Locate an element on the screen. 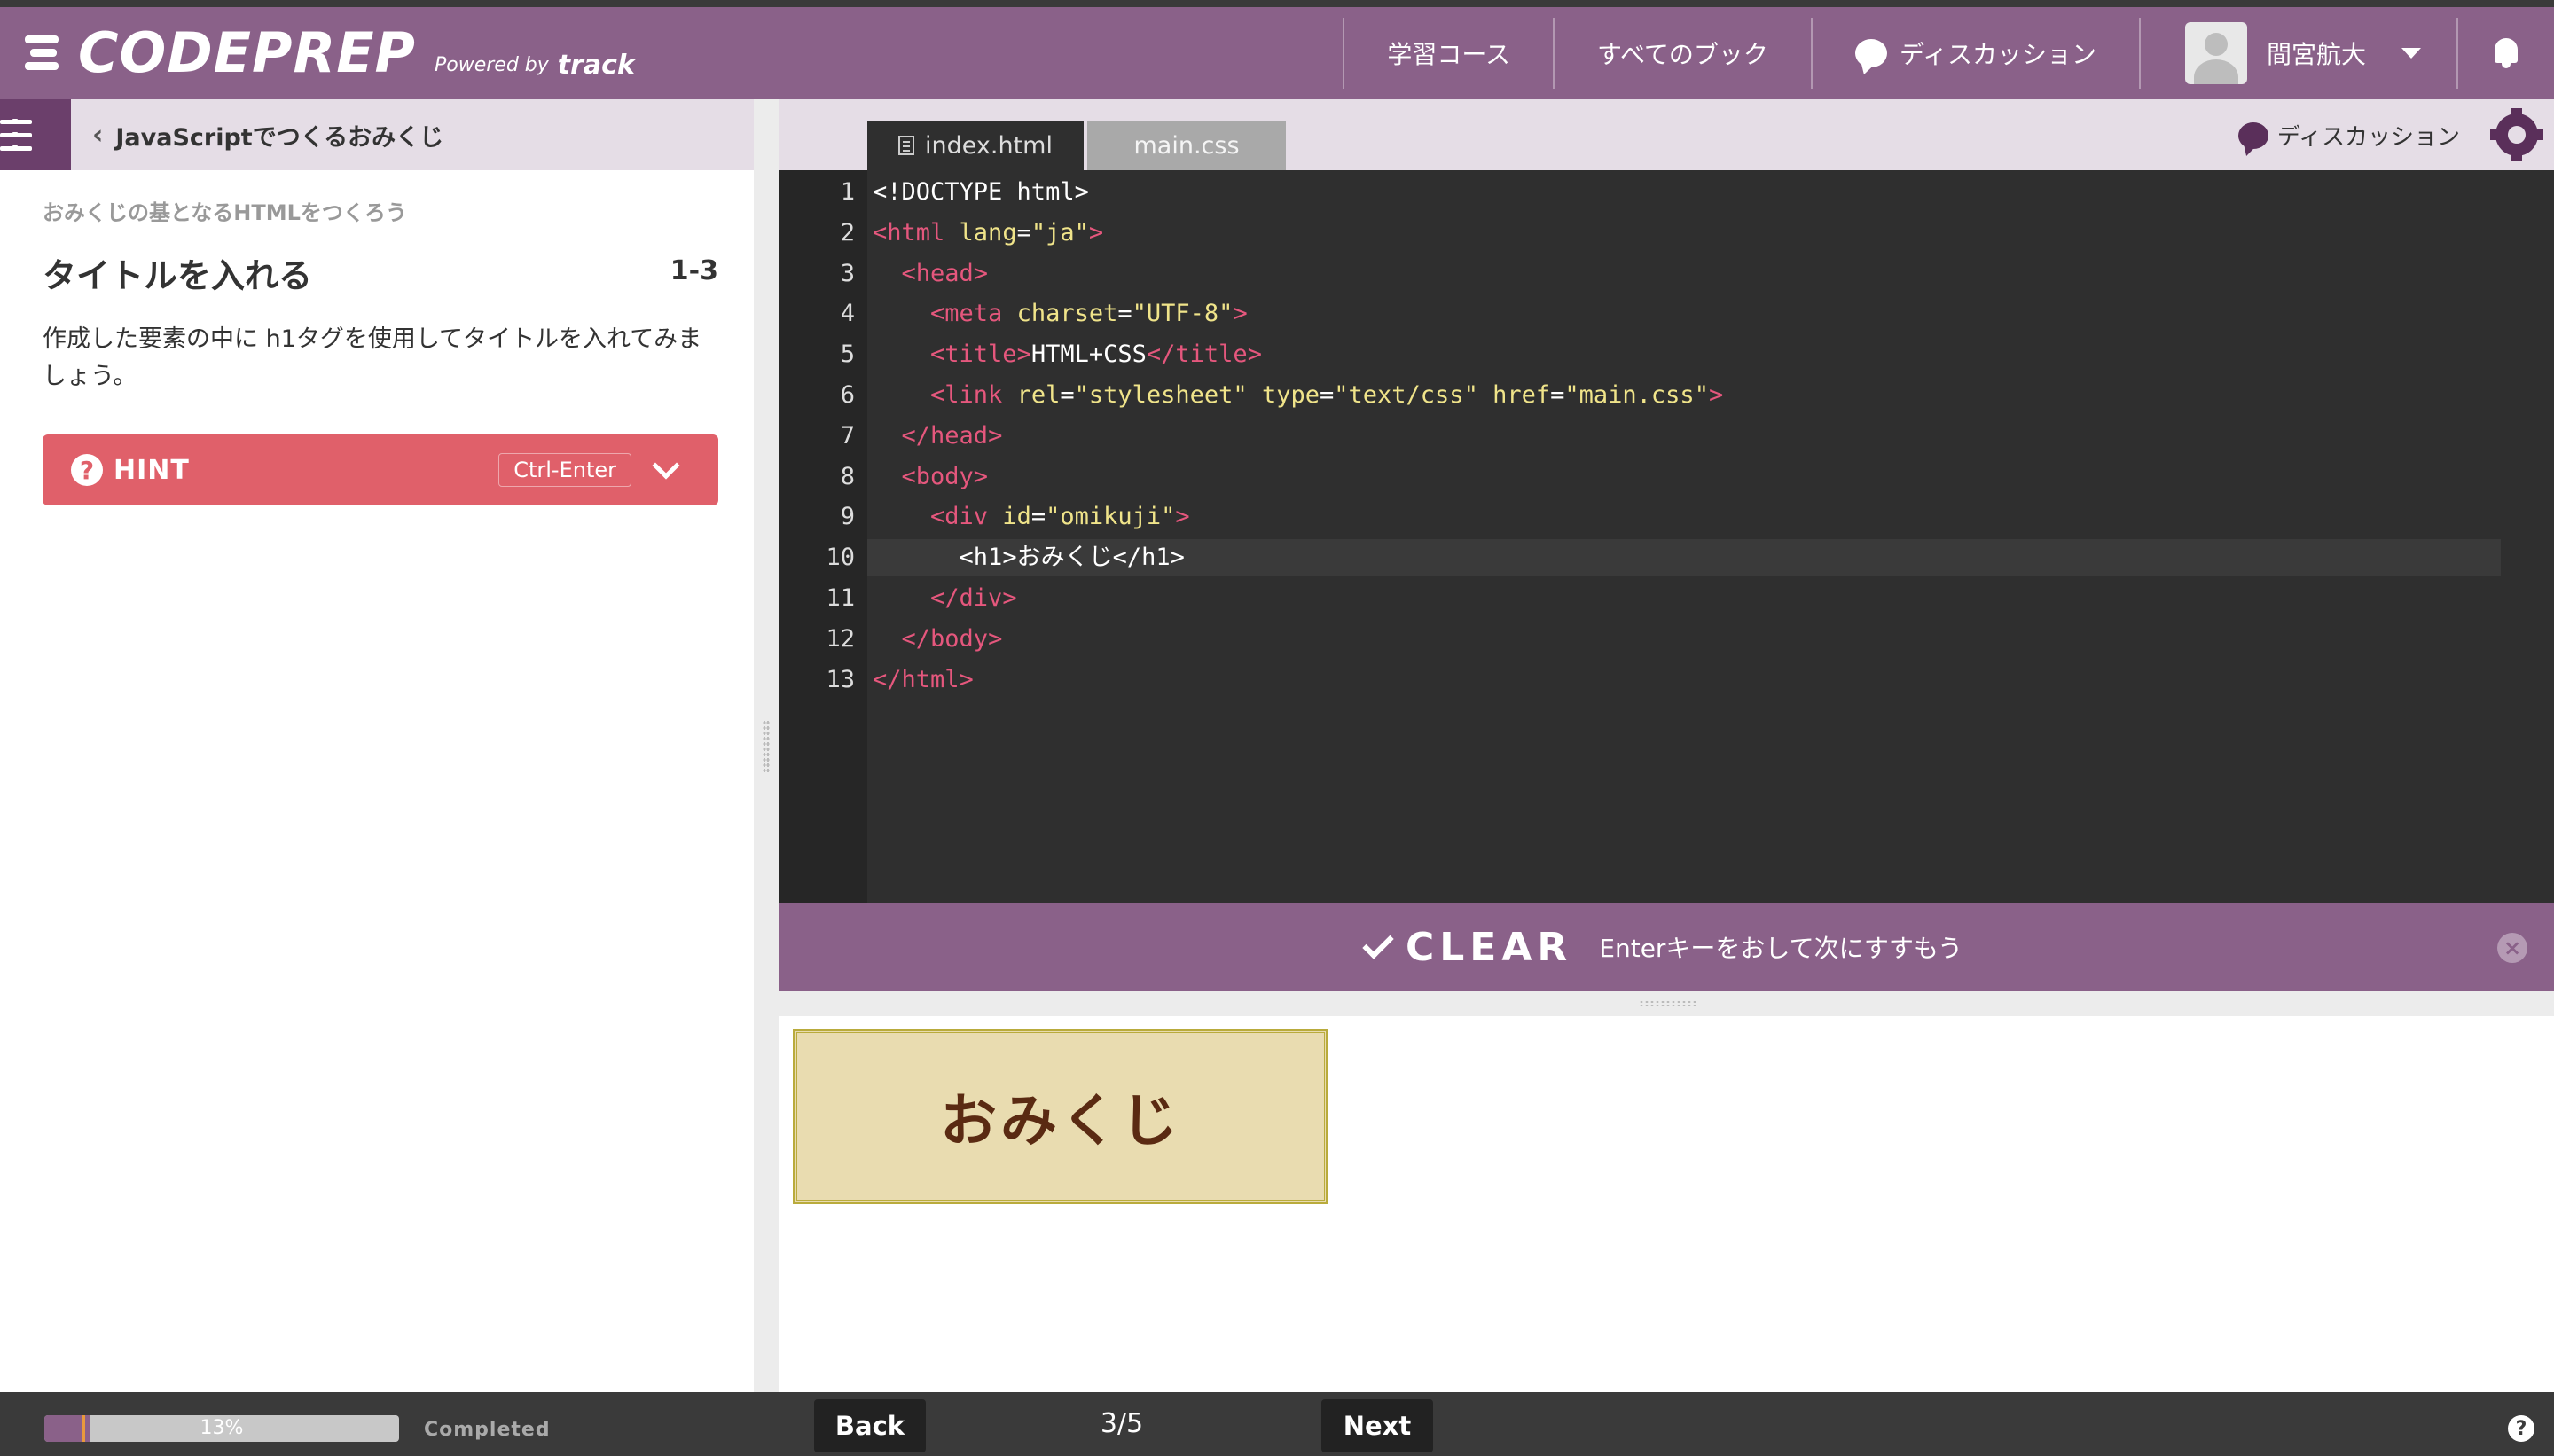 The image size is (2554, 1456). code-line: 4 <meta charset="UTF-8"> is located at coordinates (1666, 314).